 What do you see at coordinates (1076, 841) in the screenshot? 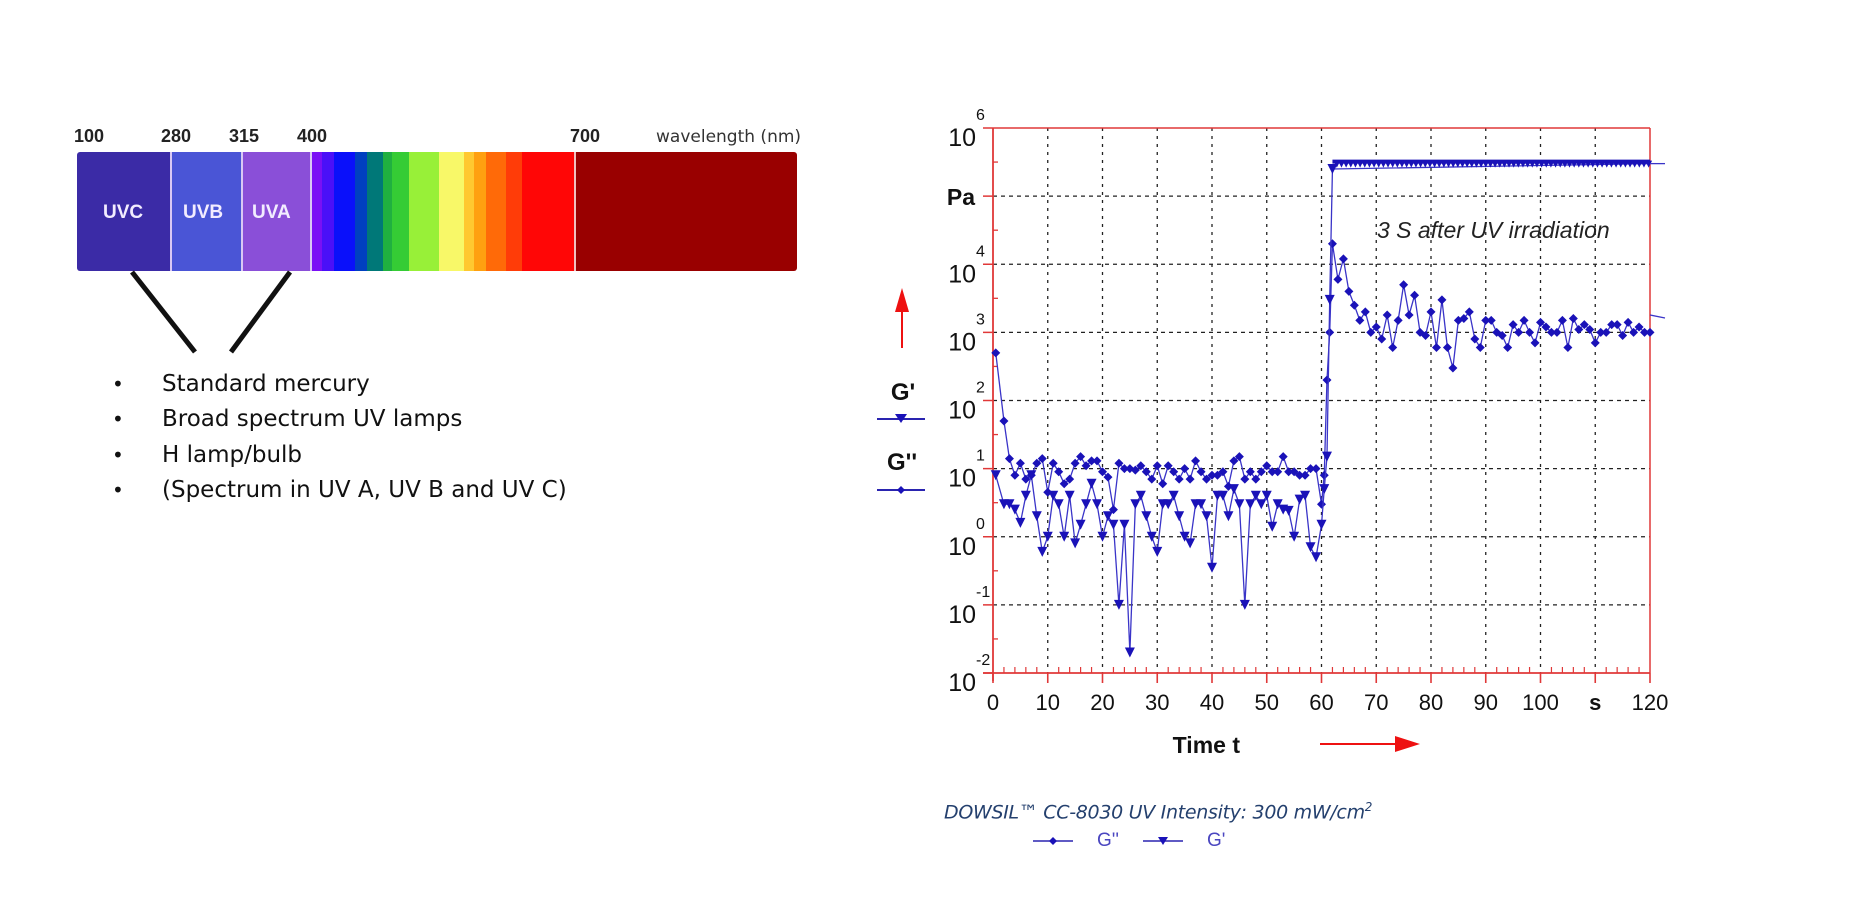
I see `legend-item-g-double-prime: G''` at bounding box center [1076, 841].